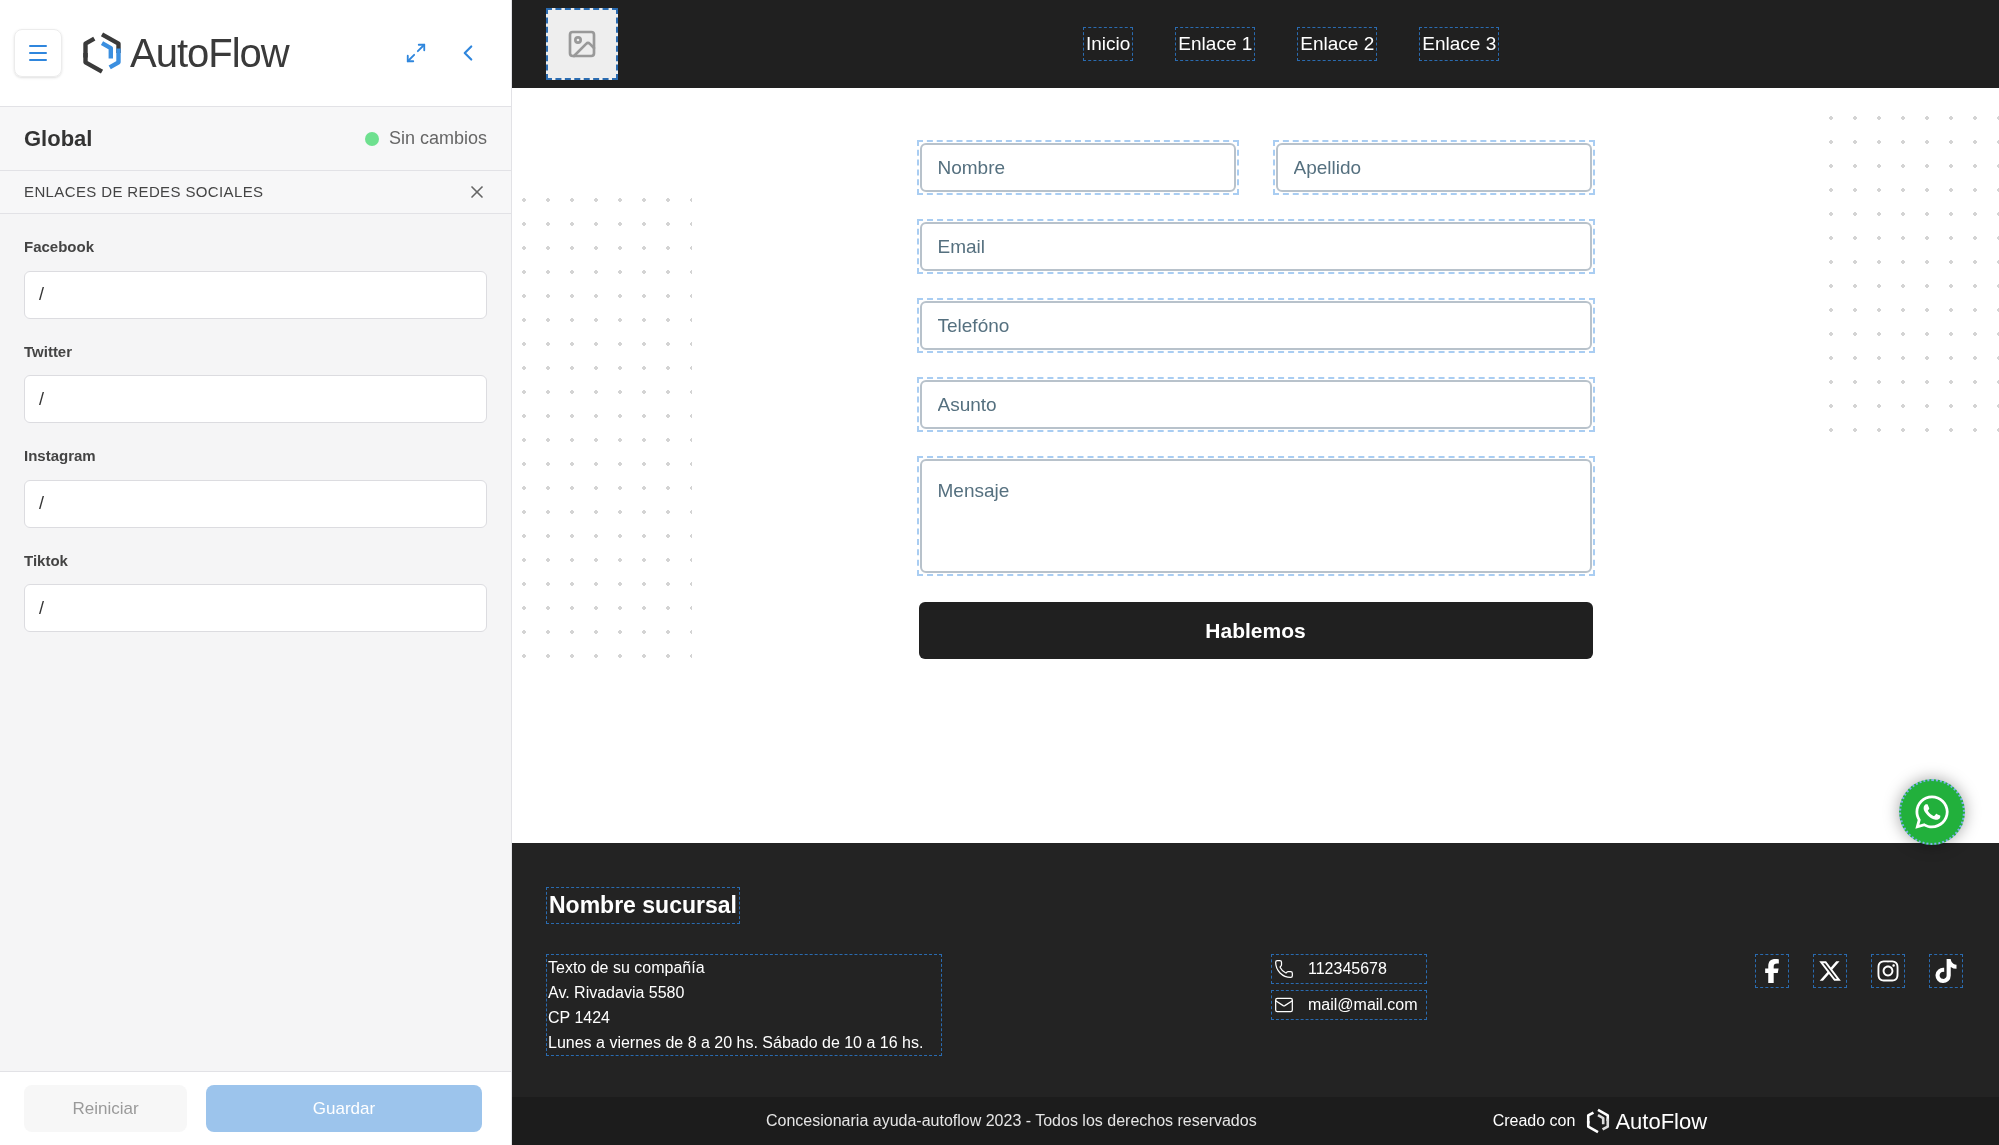 Image resolution: width=1999 pixels, height=1145 pixels. I want to click on nav-link: Inicio, so click(1108, 44).